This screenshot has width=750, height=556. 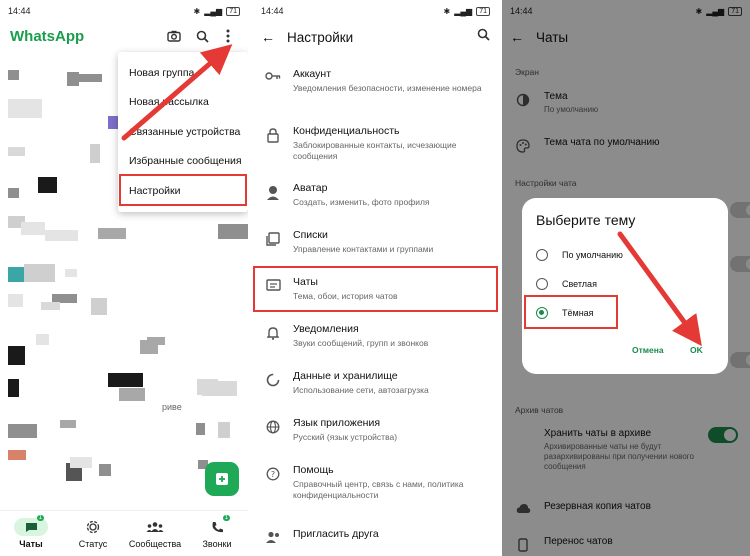 I want to click on tab-status: Статус, so click(x=93, y=533).